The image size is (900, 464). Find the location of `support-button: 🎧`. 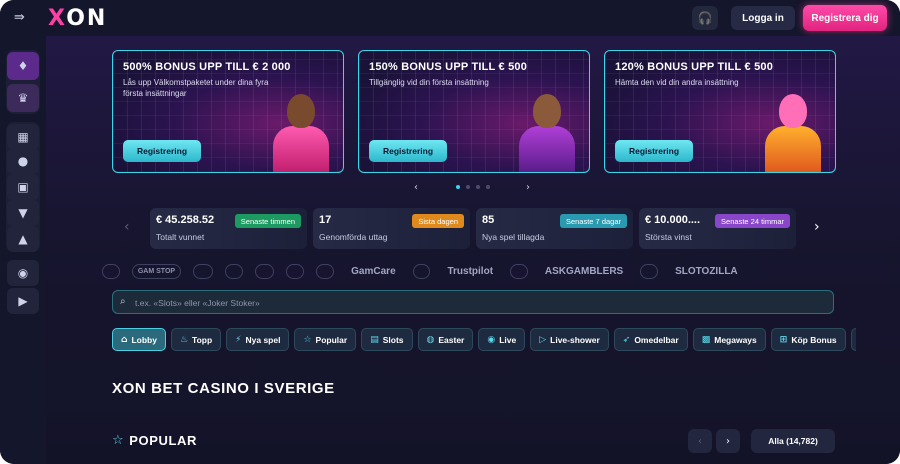

support-button: 🎧 is located at coordinates (705, 18).